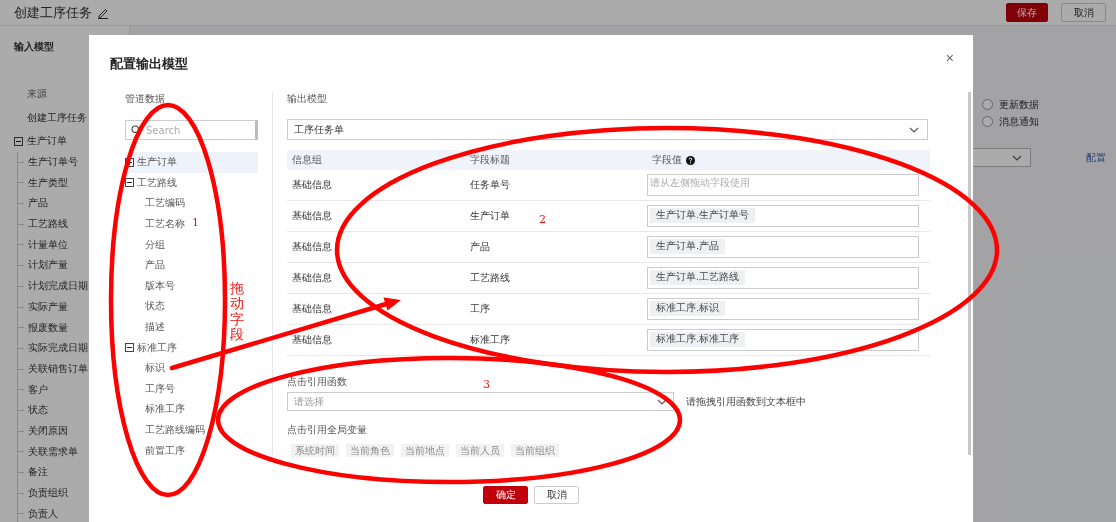 This screenshot has width=1116, height=522. What do you see at coordinates (688, 308) in the screenshot?
I see `field-tag: 标准工序.标识` at bounding box center [688, 308].